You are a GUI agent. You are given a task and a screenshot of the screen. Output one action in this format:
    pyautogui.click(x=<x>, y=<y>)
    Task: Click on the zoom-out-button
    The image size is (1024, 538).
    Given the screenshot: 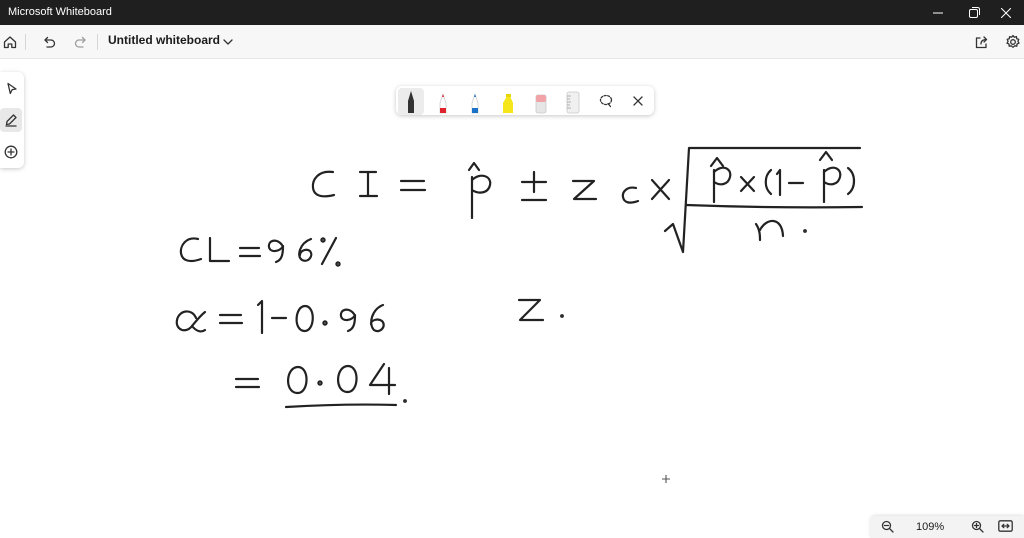 What is the action you would take?
    pyautogui.click(x=887, y=526)
    